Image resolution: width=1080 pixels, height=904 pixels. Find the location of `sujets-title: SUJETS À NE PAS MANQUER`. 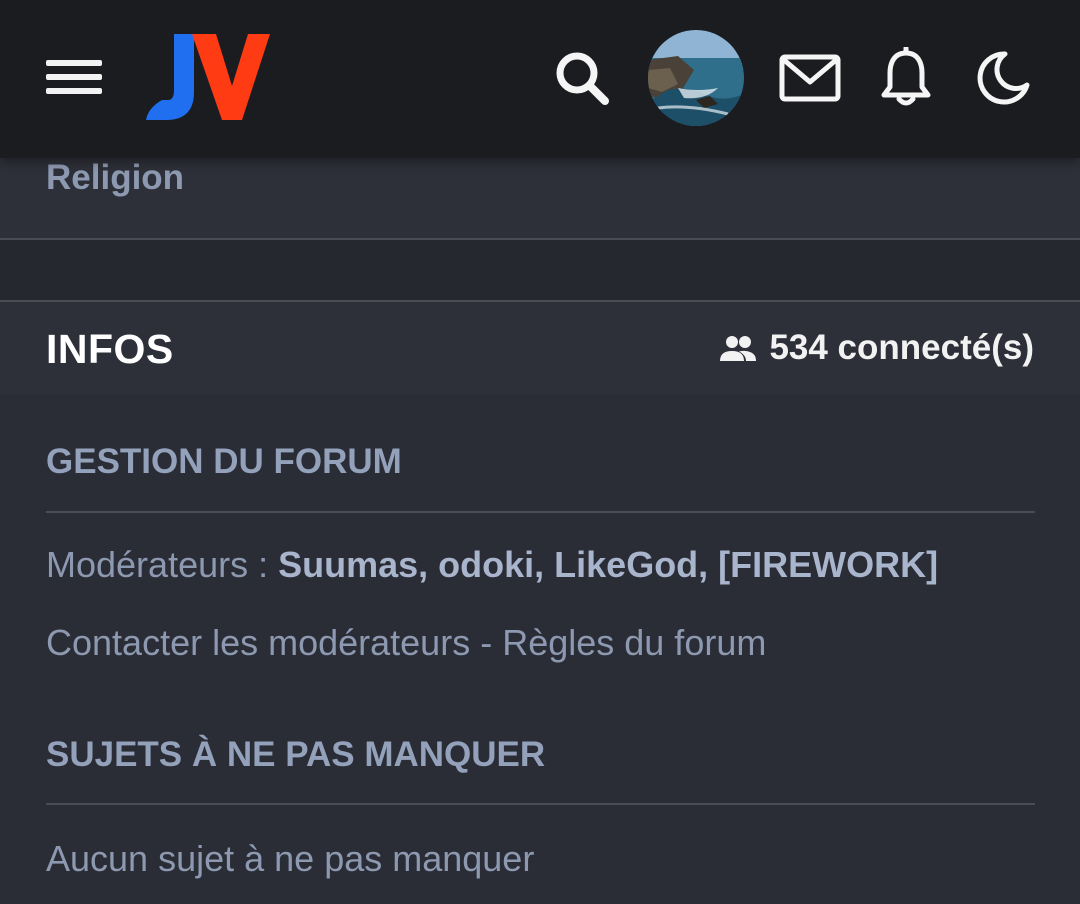

sujets-title: SUJETS À NE PAS MANQUER is located at coordinates (296, 754).